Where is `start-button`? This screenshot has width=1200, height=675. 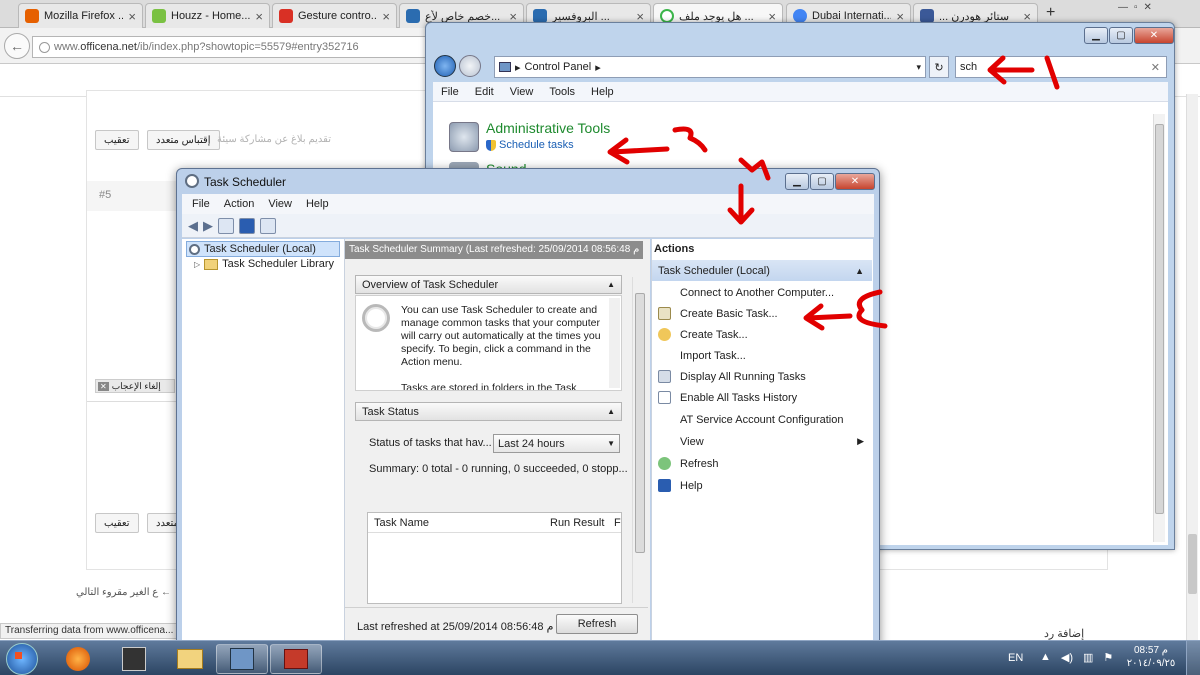
start-button is located at coordinates (22, 659).